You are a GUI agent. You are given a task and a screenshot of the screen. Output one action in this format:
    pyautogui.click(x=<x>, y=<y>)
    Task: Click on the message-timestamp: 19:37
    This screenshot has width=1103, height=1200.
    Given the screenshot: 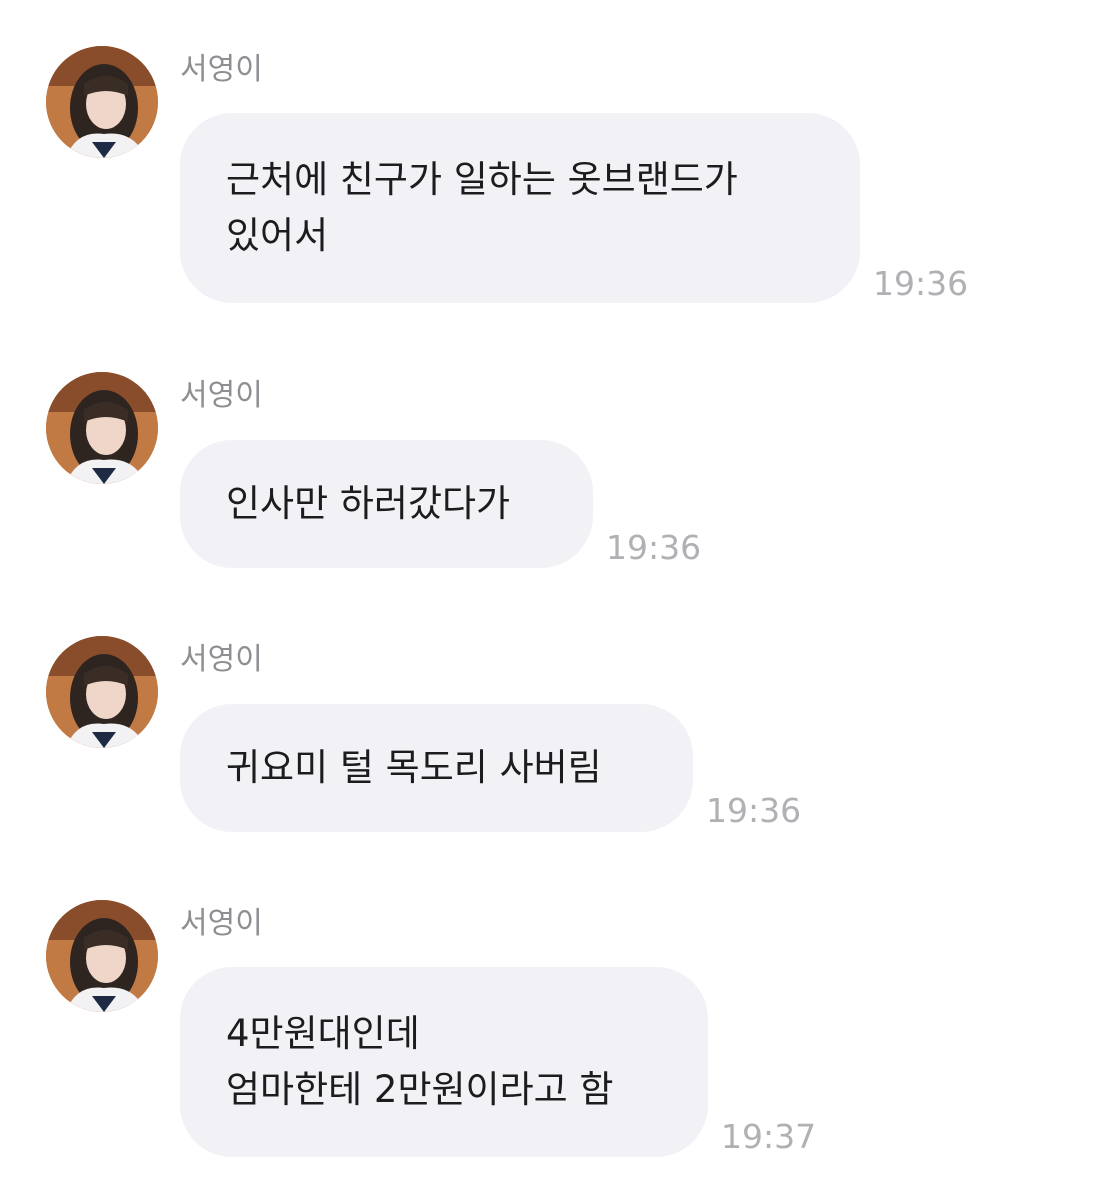 What is the action you would take?
    pyautogui.click(x=769, y=1136)
    